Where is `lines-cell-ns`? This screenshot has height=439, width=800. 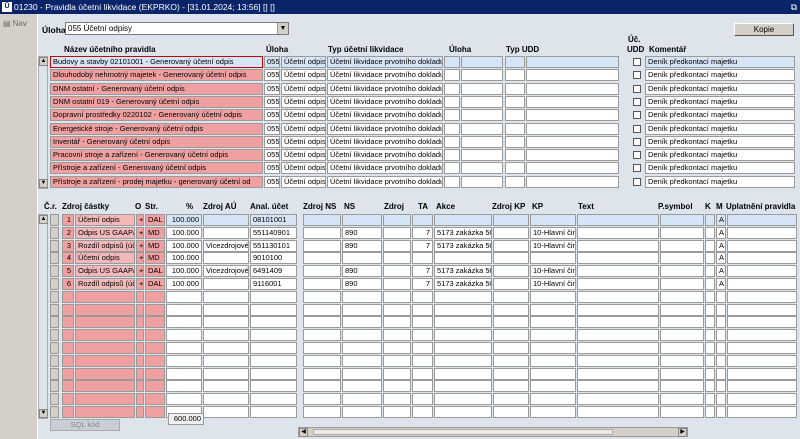 lines-cell-ns is located at coordinates (362, 360).